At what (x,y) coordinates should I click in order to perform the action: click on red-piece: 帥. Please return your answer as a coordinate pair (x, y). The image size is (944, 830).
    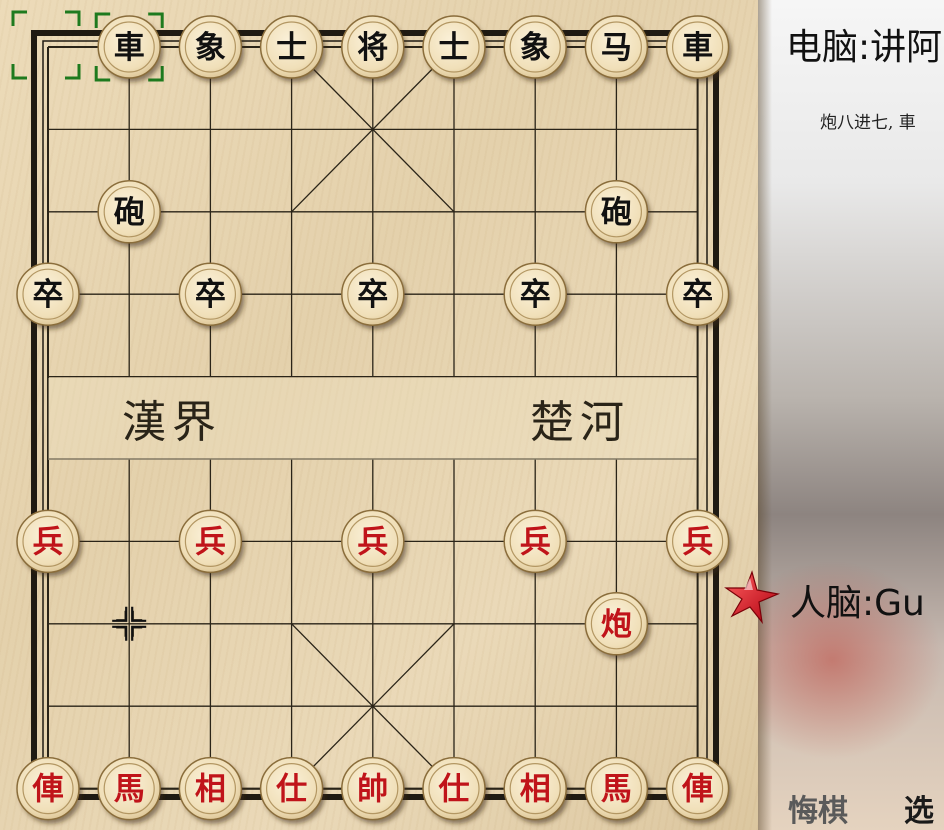
    Looking at the image, I should click on (373, 788).